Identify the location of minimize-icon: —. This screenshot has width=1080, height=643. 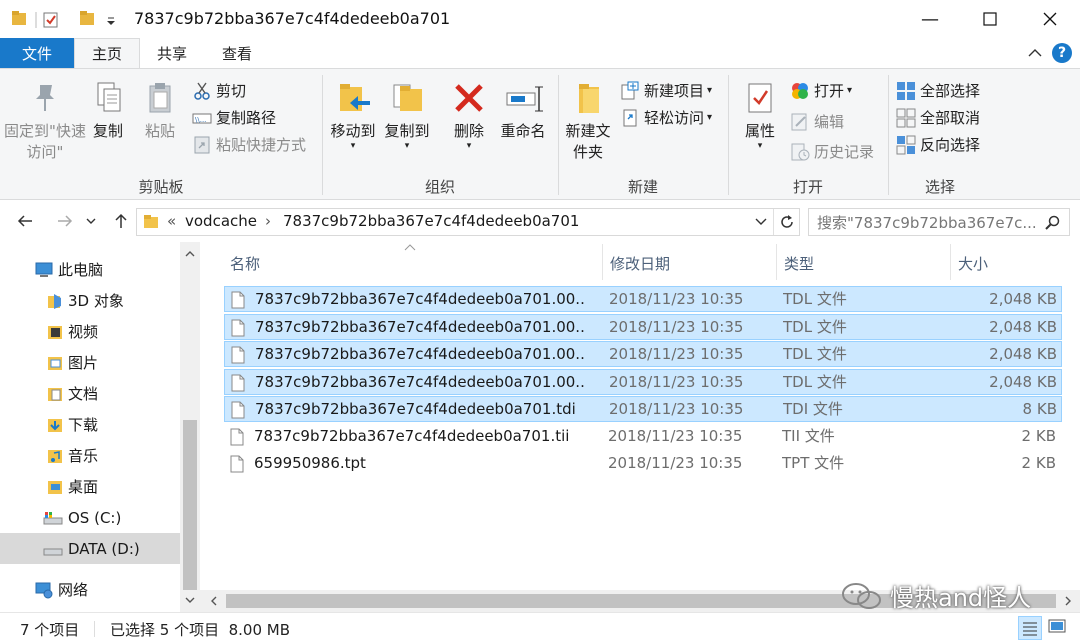
(930, 19).